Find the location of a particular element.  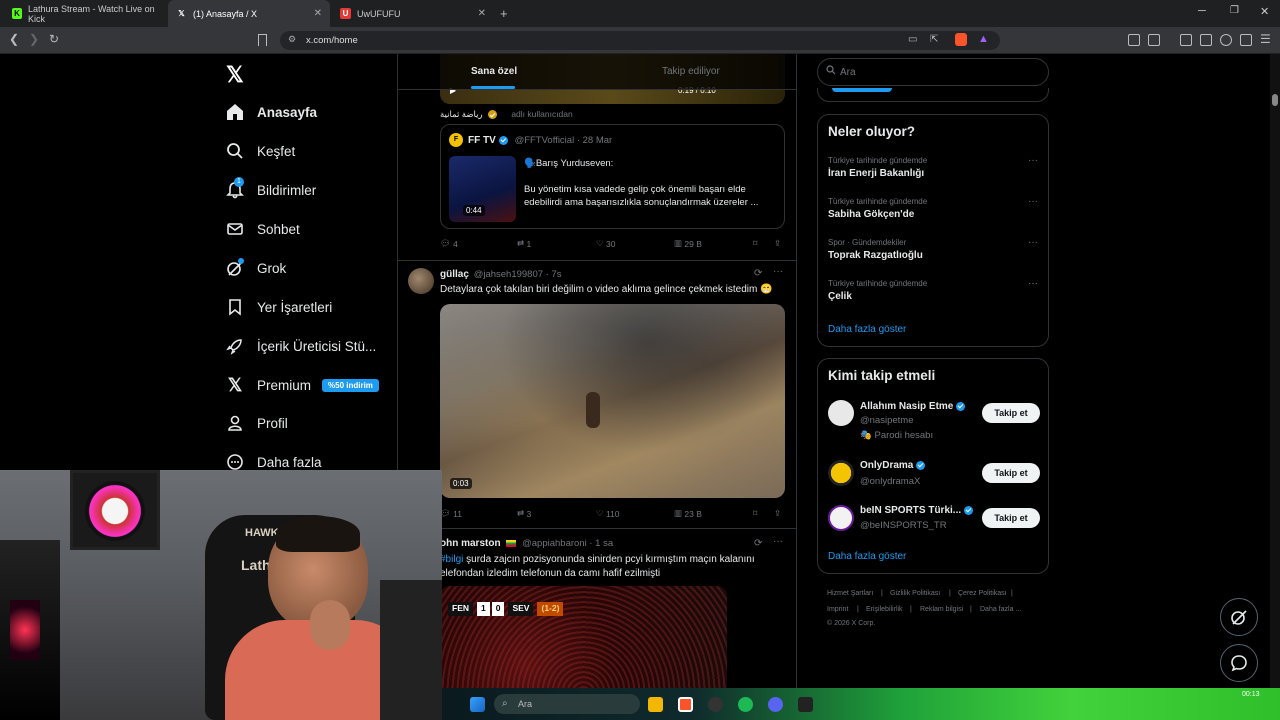

browser-tab-kick: K Lathura Stream - Watch Live on Kick is located at coordinates (86, 13).